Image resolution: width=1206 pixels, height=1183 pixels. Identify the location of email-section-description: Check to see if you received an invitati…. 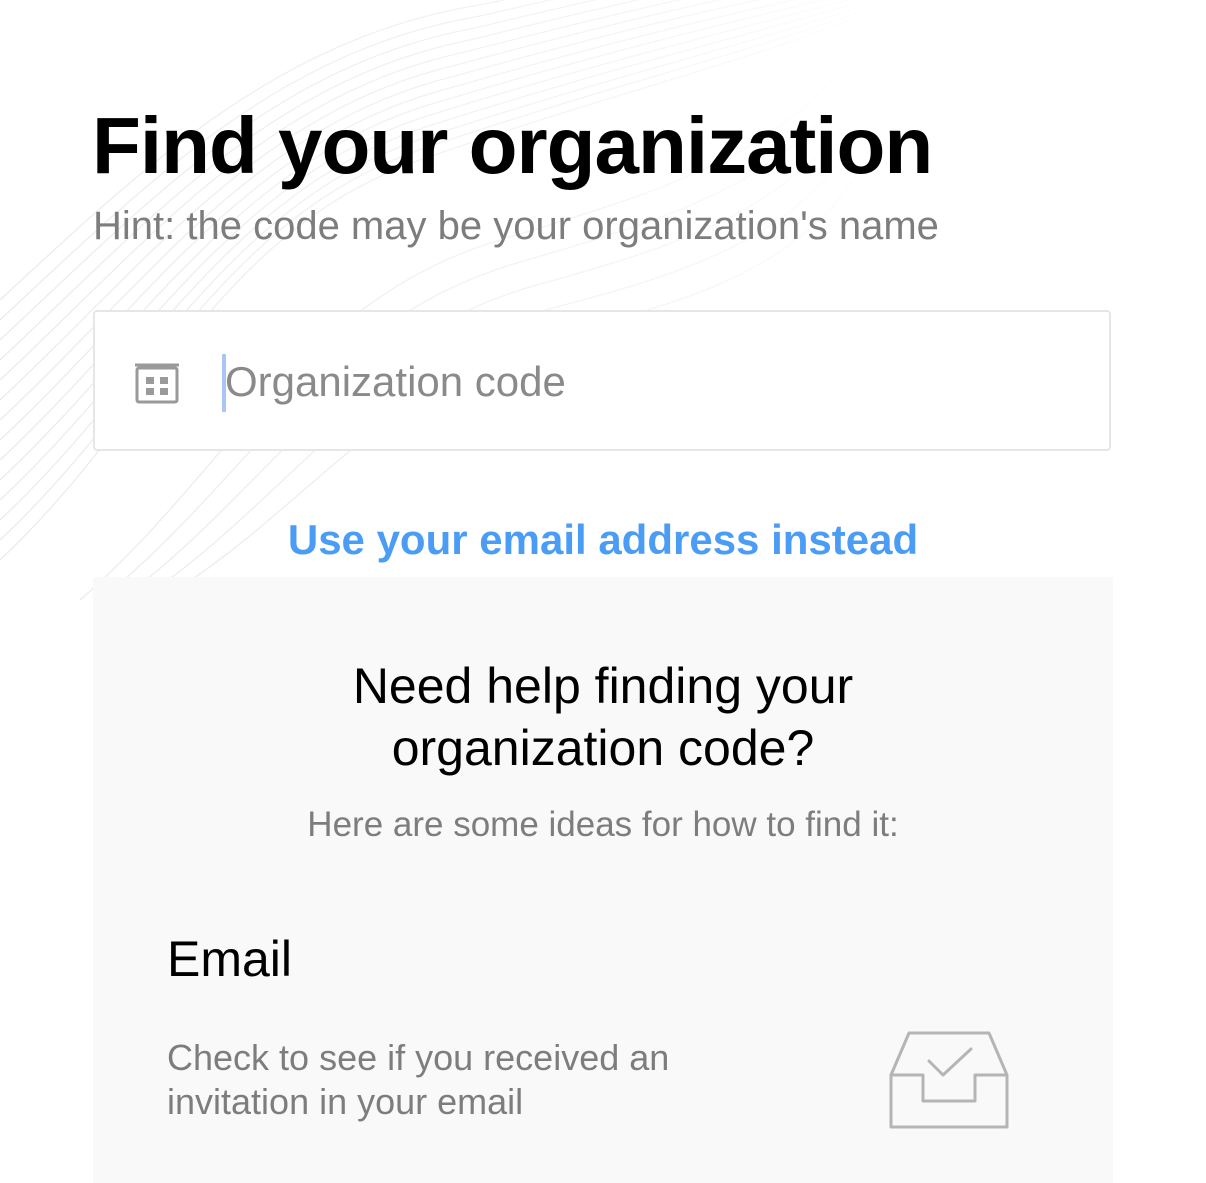
(487, 1080).